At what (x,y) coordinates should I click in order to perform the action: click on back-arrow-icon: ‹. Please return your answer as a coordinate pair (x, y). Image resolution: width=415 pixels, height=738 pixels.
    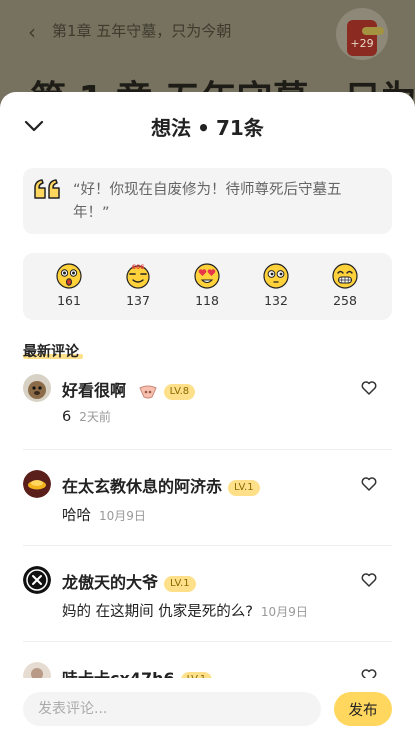
    Looking at the image, I should click on (32, 32).